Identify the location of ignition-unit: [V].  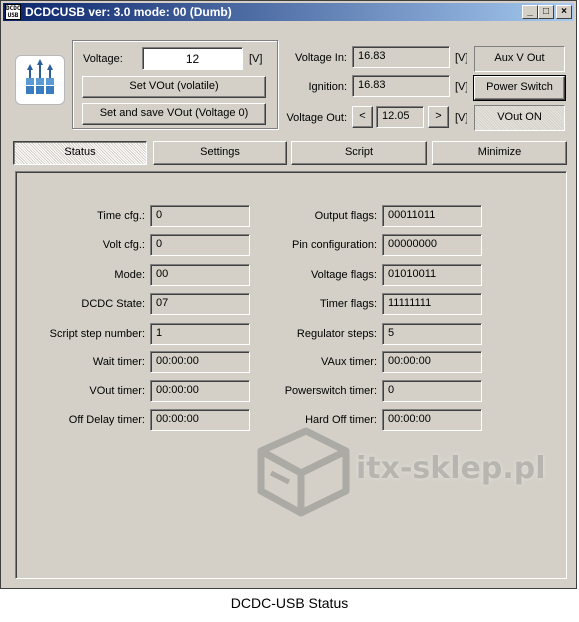
(461, 87).